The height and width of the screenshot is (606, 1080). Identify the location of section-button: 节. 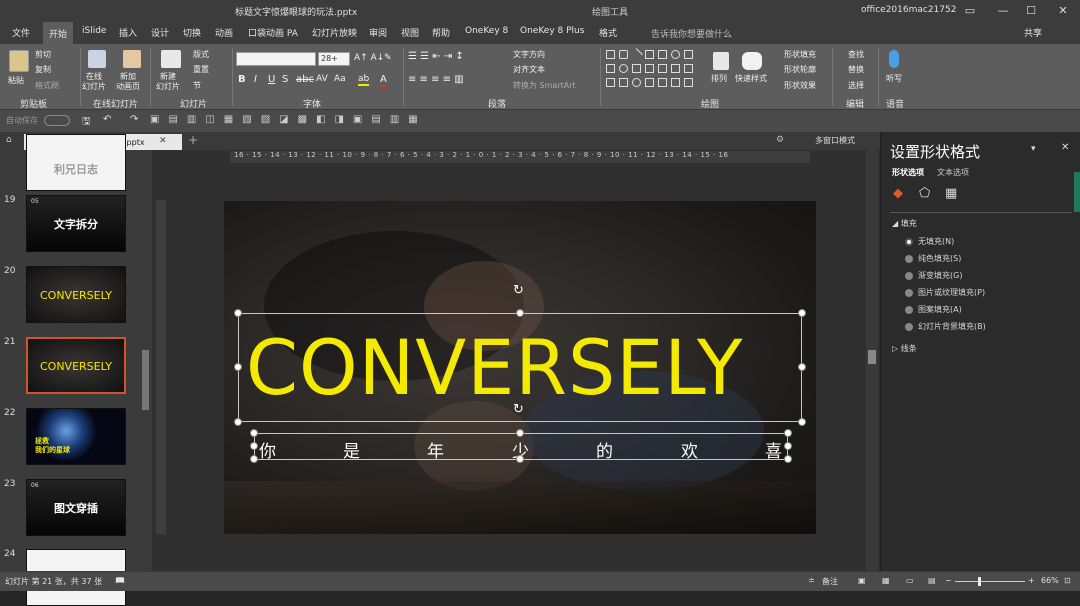
(197, 85).